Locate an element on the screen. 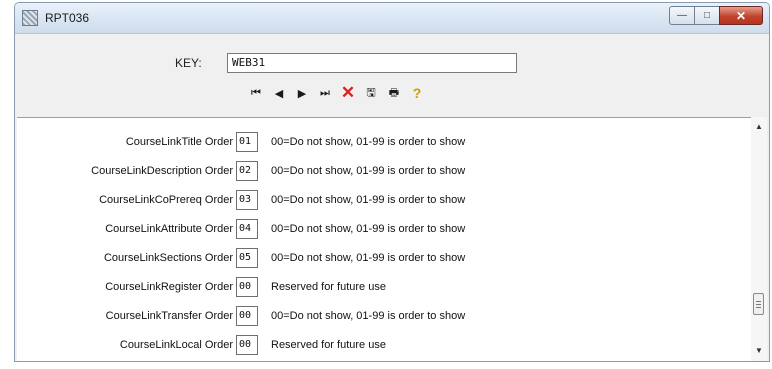  help-icon: ? is located at coordinates (417, 93).